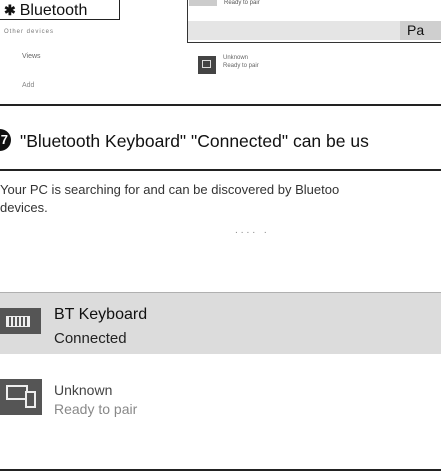  Describe the element at coordinates (28, 85) in the screenshot. I see `left-list-item-add: Add` at that location.